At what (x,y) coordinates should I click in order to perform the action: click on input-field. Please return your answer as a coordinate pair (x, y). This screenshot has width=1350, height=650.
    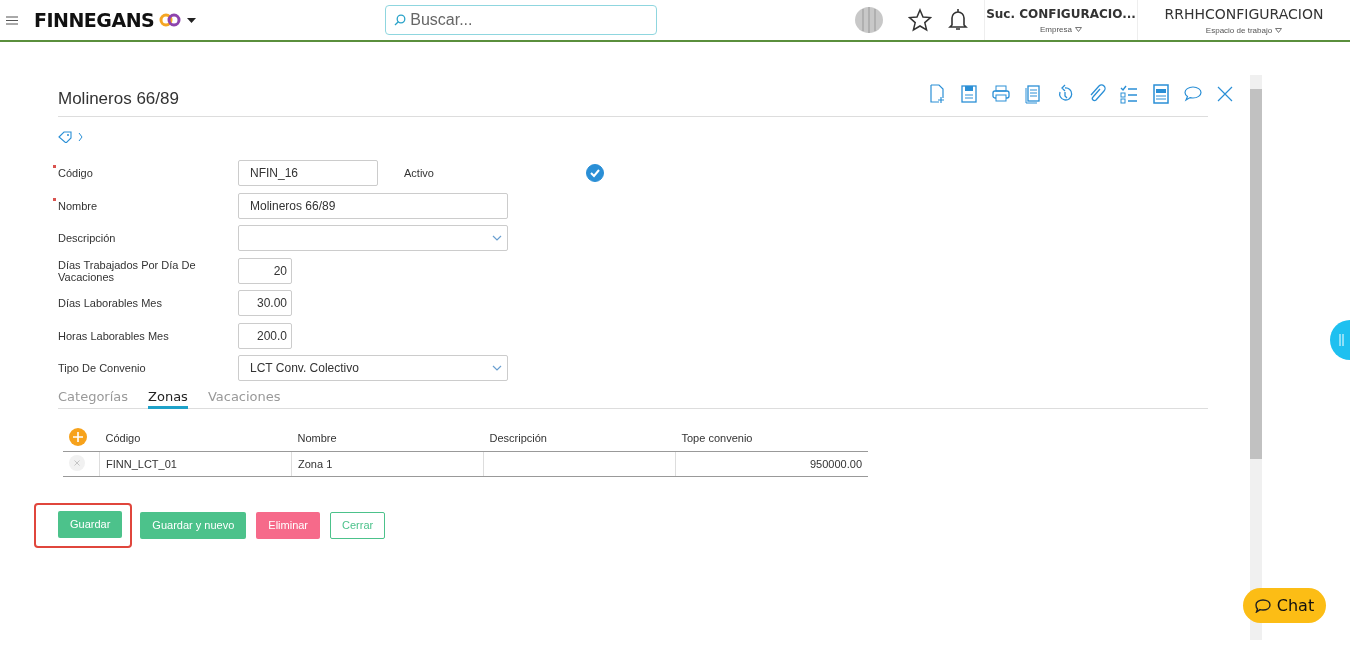
    Looking at the image, I should click on (373, 238).